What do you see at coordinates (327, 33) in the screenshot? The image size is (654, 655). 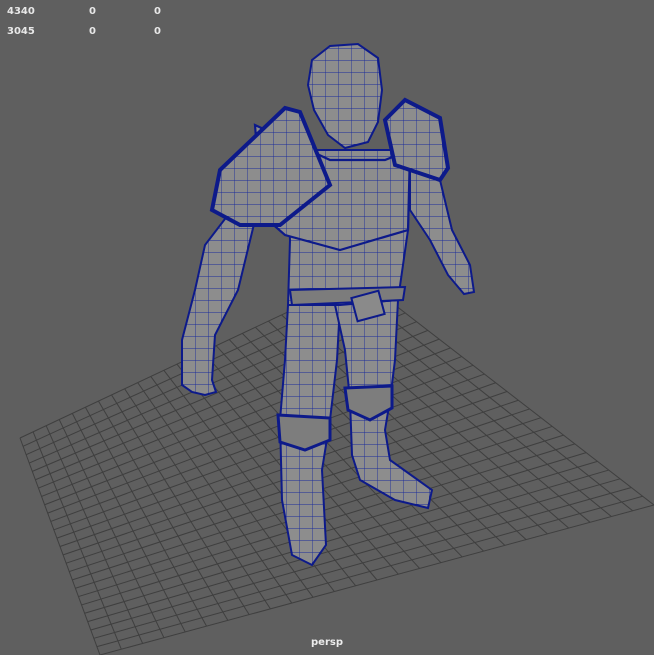 I see `hud-row: 3045 0 0` at bounding box center [327, 33].